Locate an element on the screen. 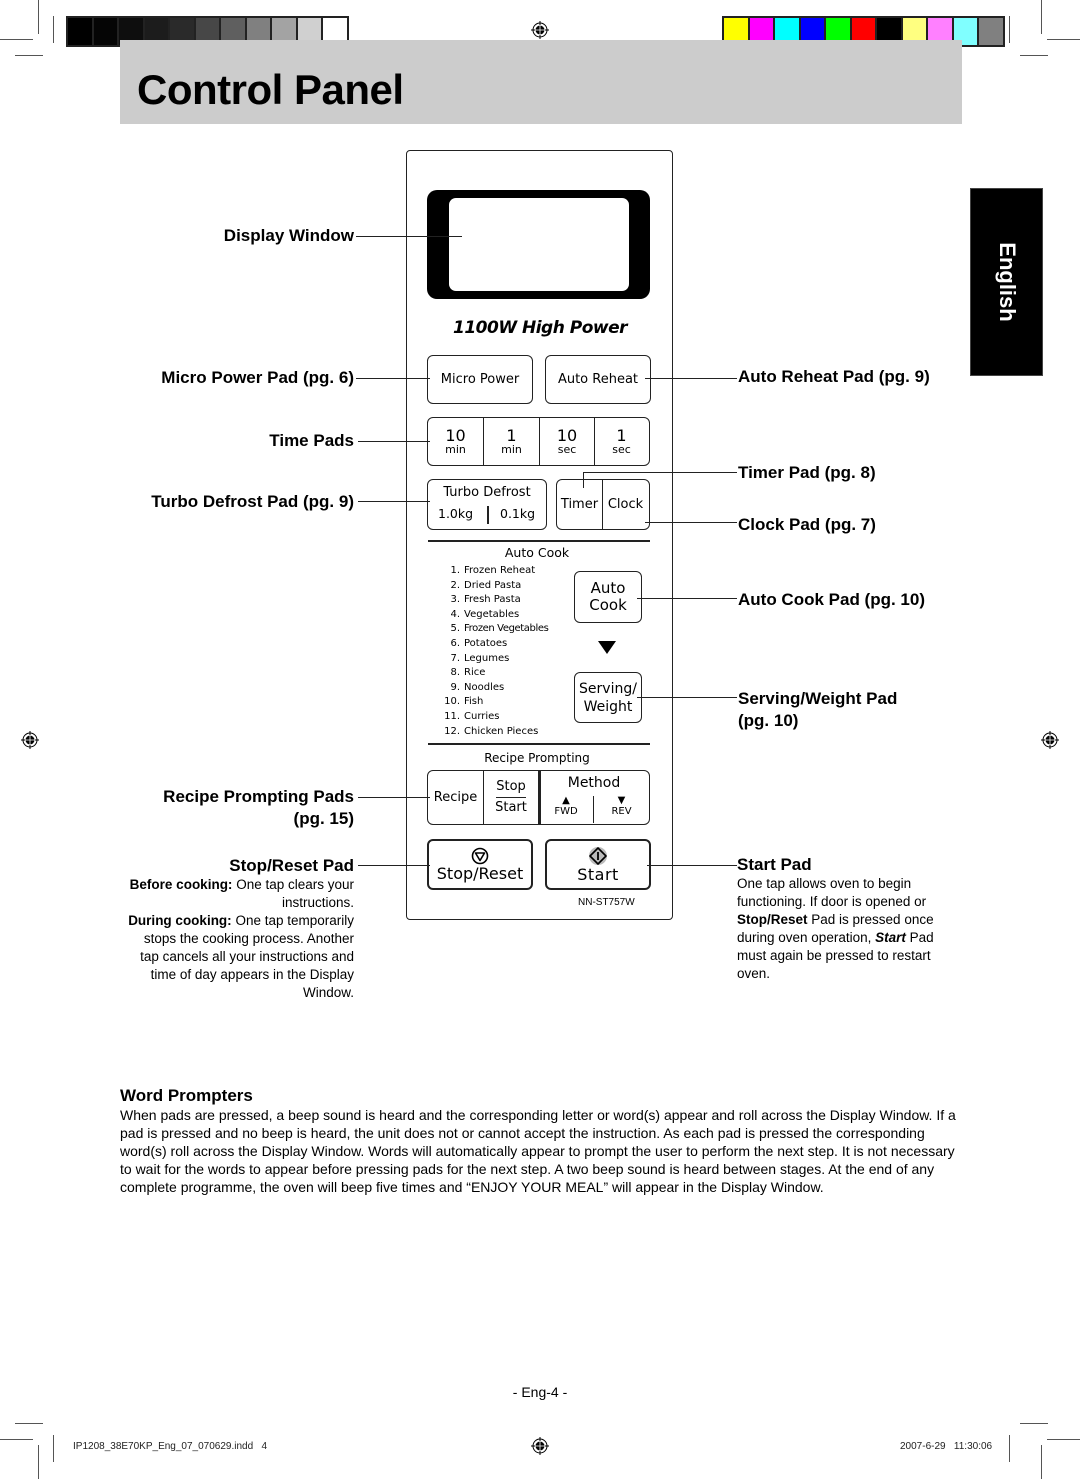 The width and height of the screenshot is (1080, 1479). recipe-pad: Recipe is located at coordinates (456, 797).